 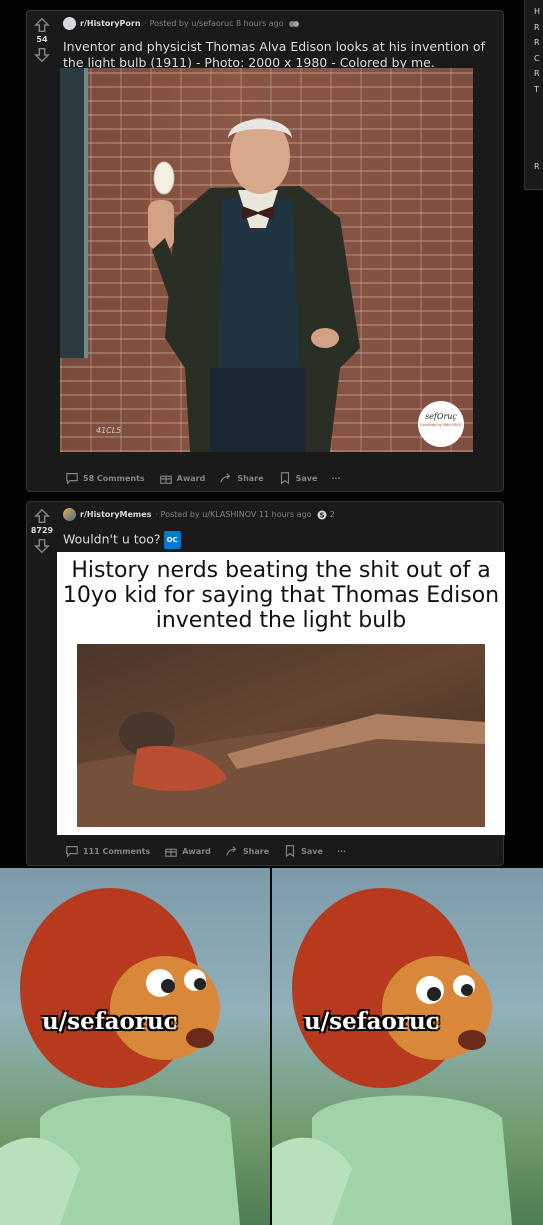 I want to click on post-actions: 111 Comments Award Share Save ···, so click(x=205, y=851).